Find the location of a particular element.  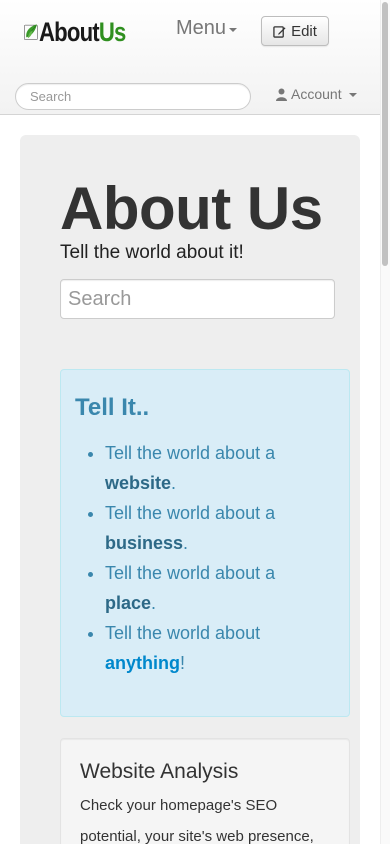

menu-dropdown-toggle: Menu is located at coordinates (207, 28).